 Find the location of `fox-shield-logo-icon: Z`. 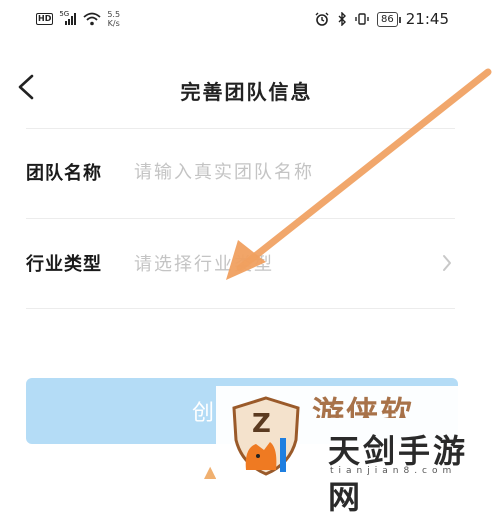

fox-shield-logo-icon: Z is located at coordinates (266, 436).